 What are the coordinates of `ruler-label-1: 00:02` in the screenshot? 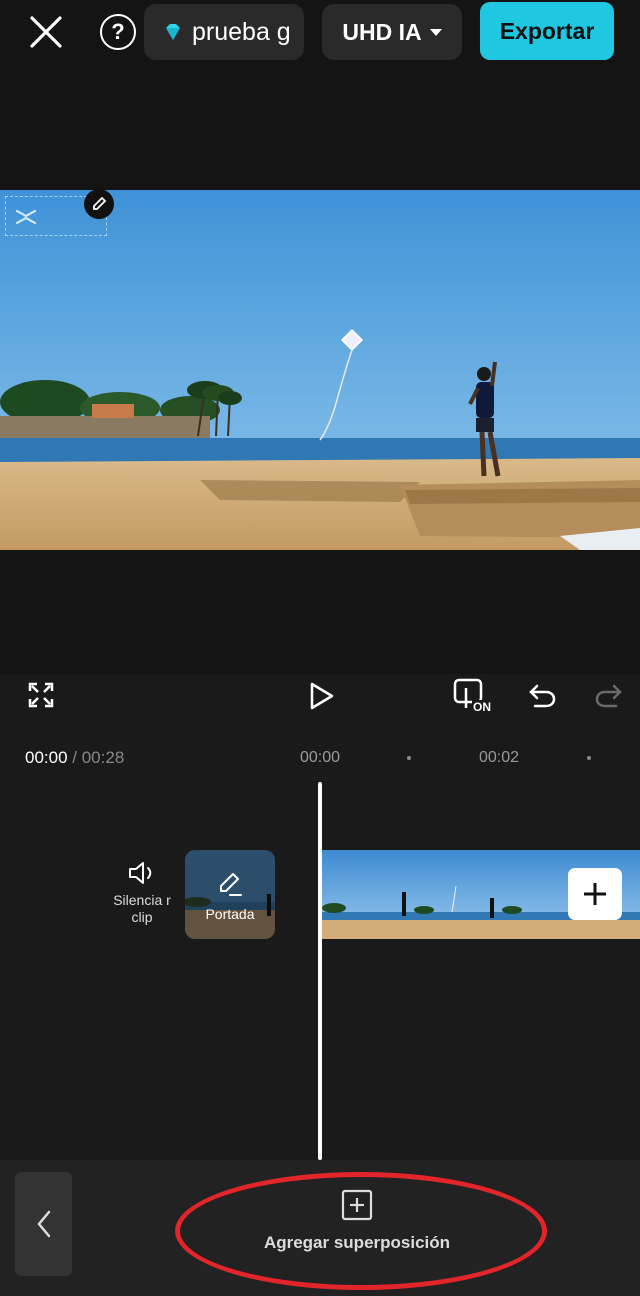 It's located at (499, 757).